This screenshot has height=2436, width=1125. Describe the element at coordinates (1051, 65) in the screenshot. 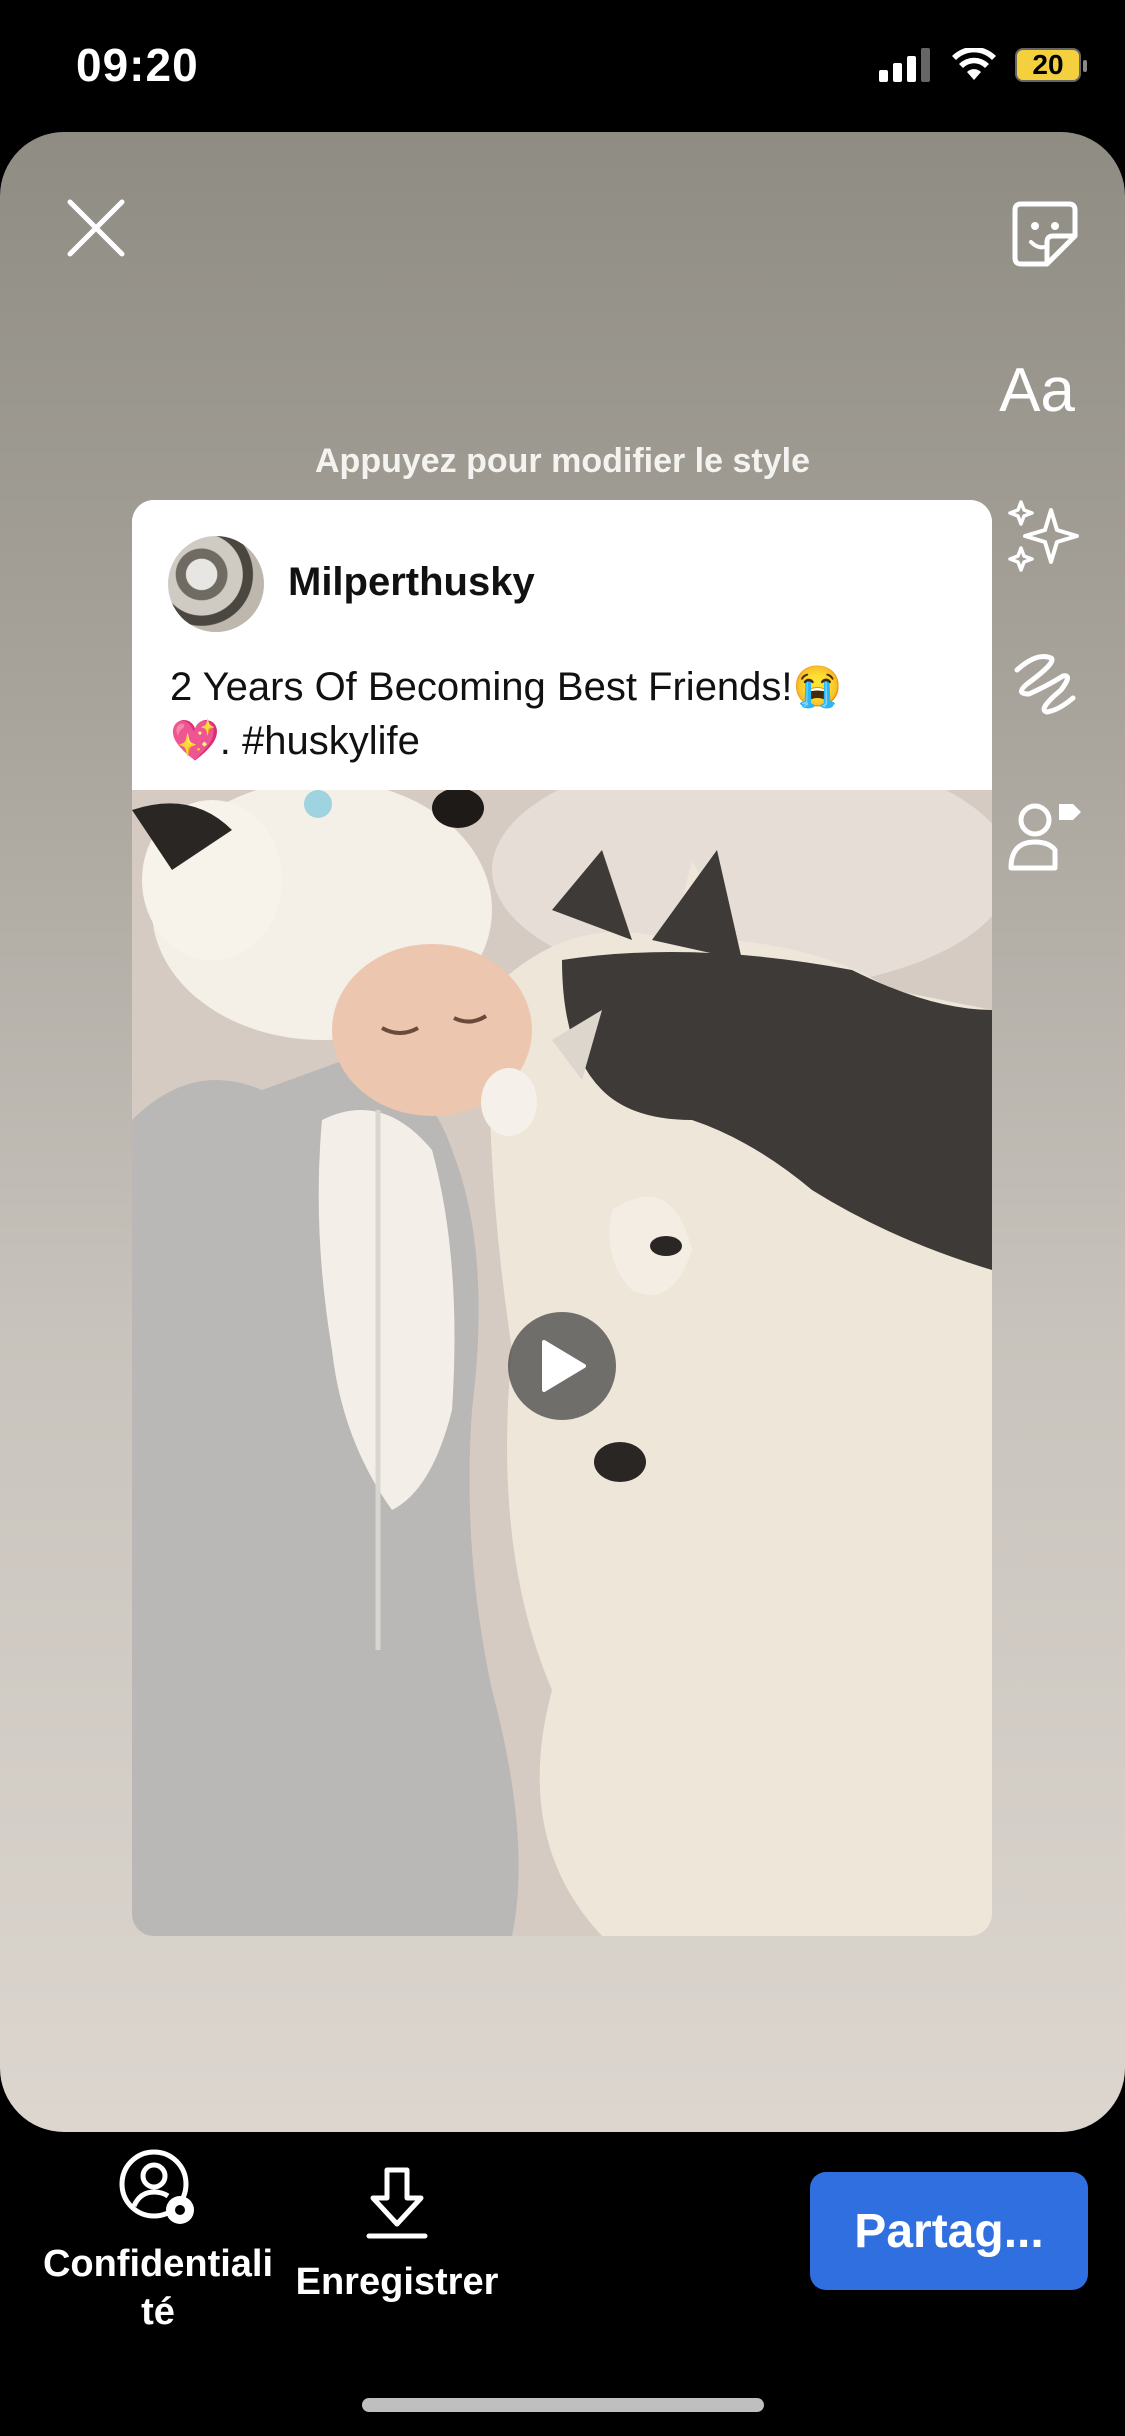

I see `battery-indicator: 20` at that location.